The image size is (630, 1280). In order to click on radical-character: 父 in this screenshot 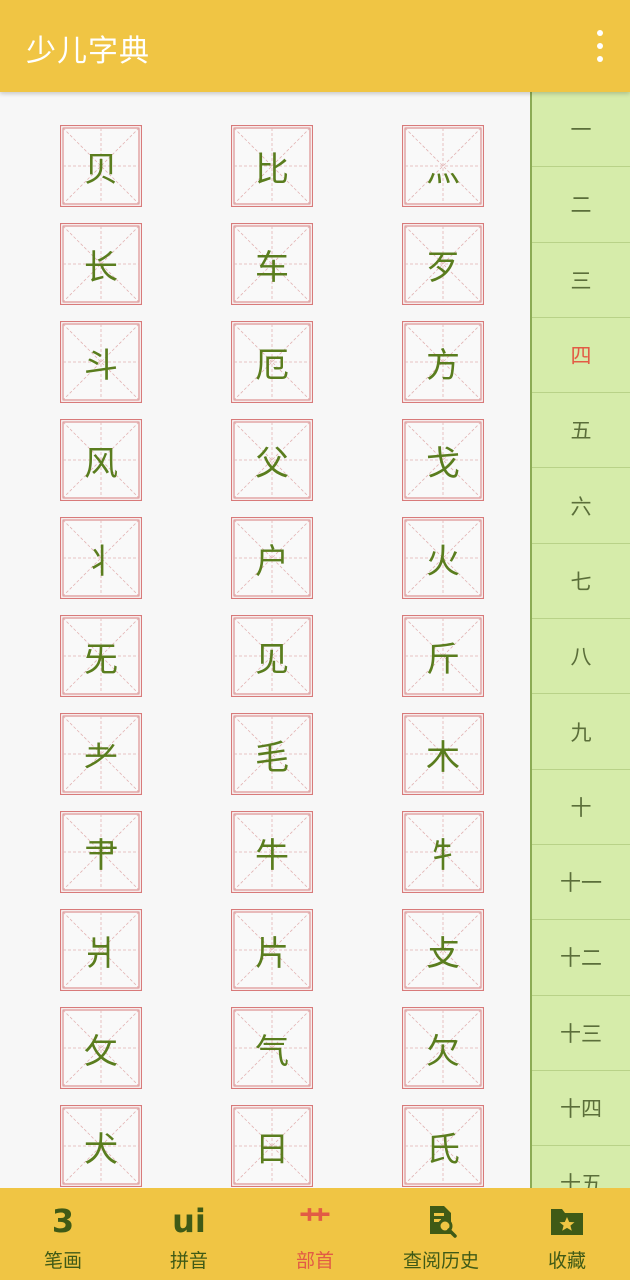, I will do `click(272, 463)`.